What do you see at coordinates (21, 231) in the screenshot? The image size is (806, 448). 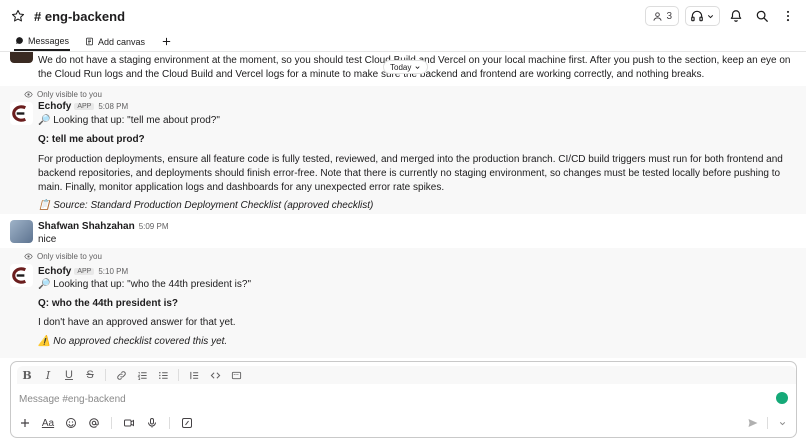 I see `user-avatar` at bounding box center [21, 231].